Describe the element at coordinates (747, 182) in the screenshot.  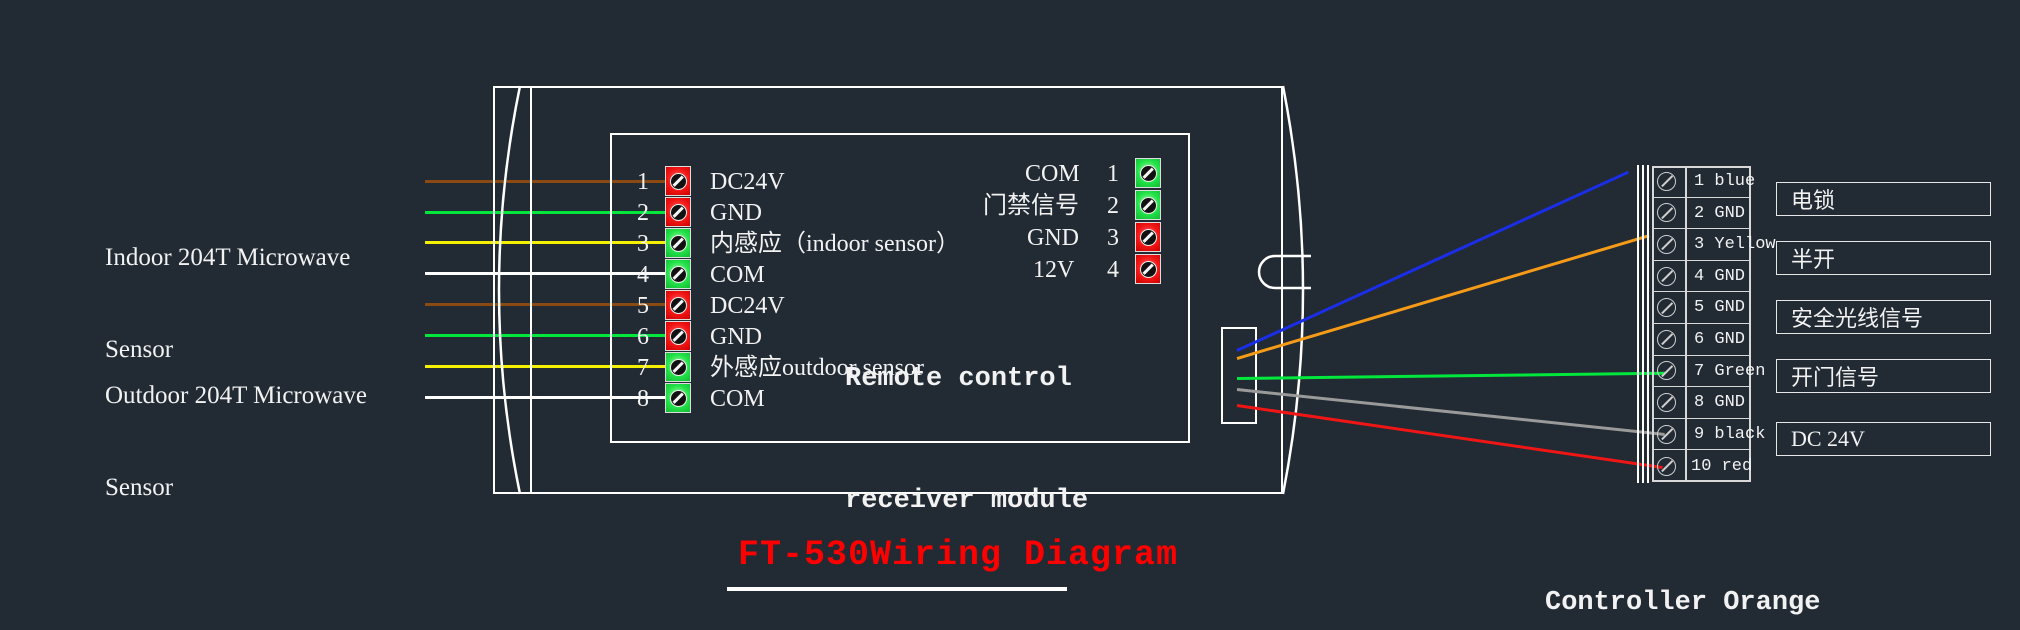
I see `input-terminal-label-1: DC24V` at that location.